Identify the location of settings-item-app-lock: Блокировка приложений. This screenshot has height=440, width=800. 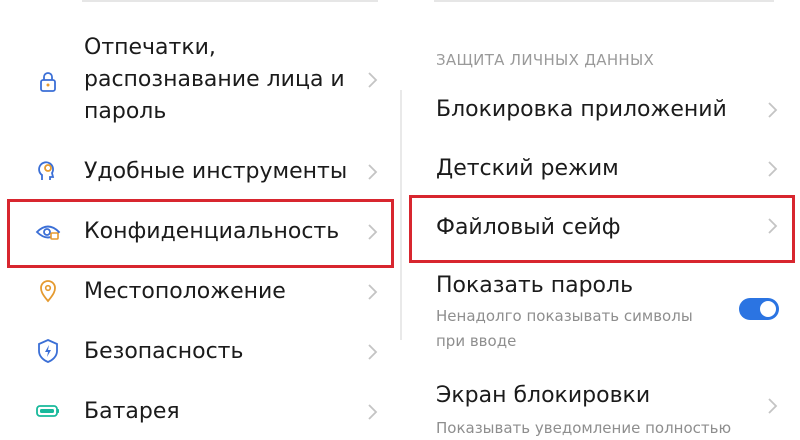
(601, 112).